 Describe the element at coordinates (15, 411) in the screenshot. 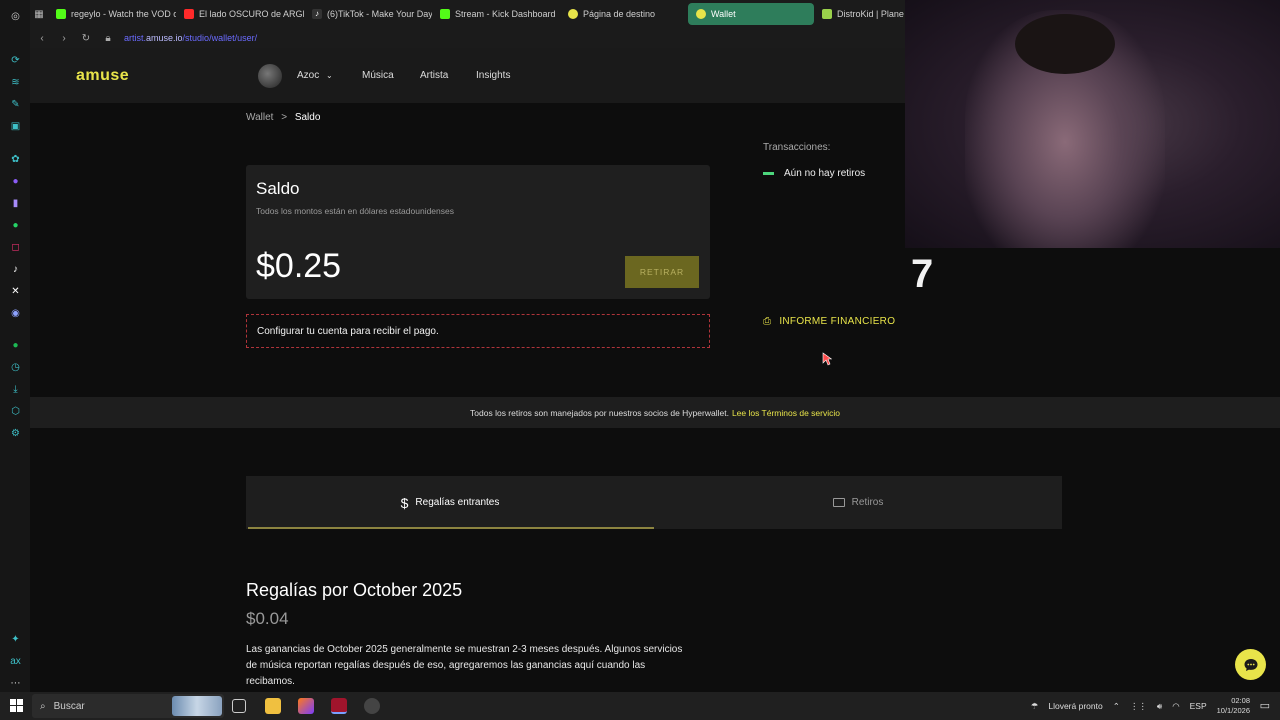

I see `extensions-icon: ⬡` at that location.